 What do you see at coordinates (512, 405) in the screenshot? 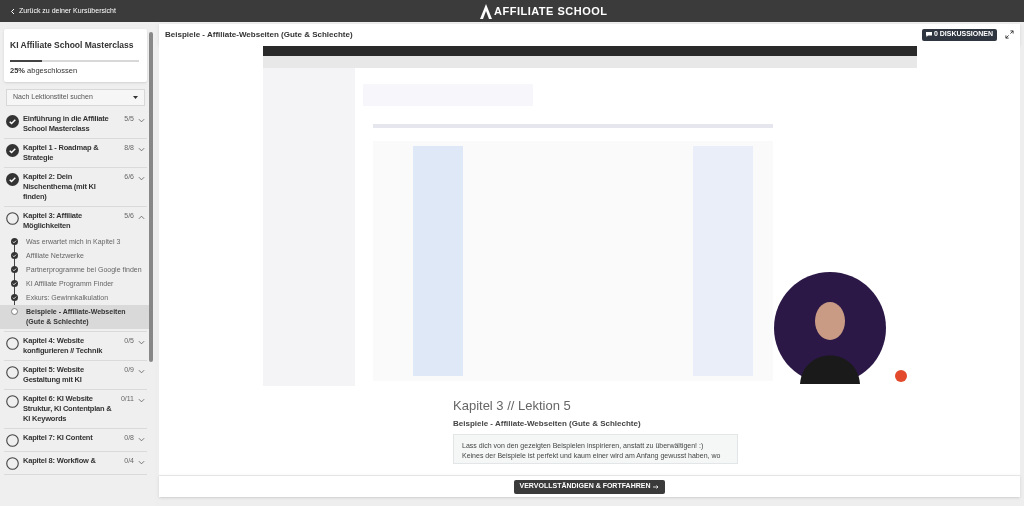
I see `lesson-heading: Kapitel 3 // Lektion 5` at bounding box center [512, 405].